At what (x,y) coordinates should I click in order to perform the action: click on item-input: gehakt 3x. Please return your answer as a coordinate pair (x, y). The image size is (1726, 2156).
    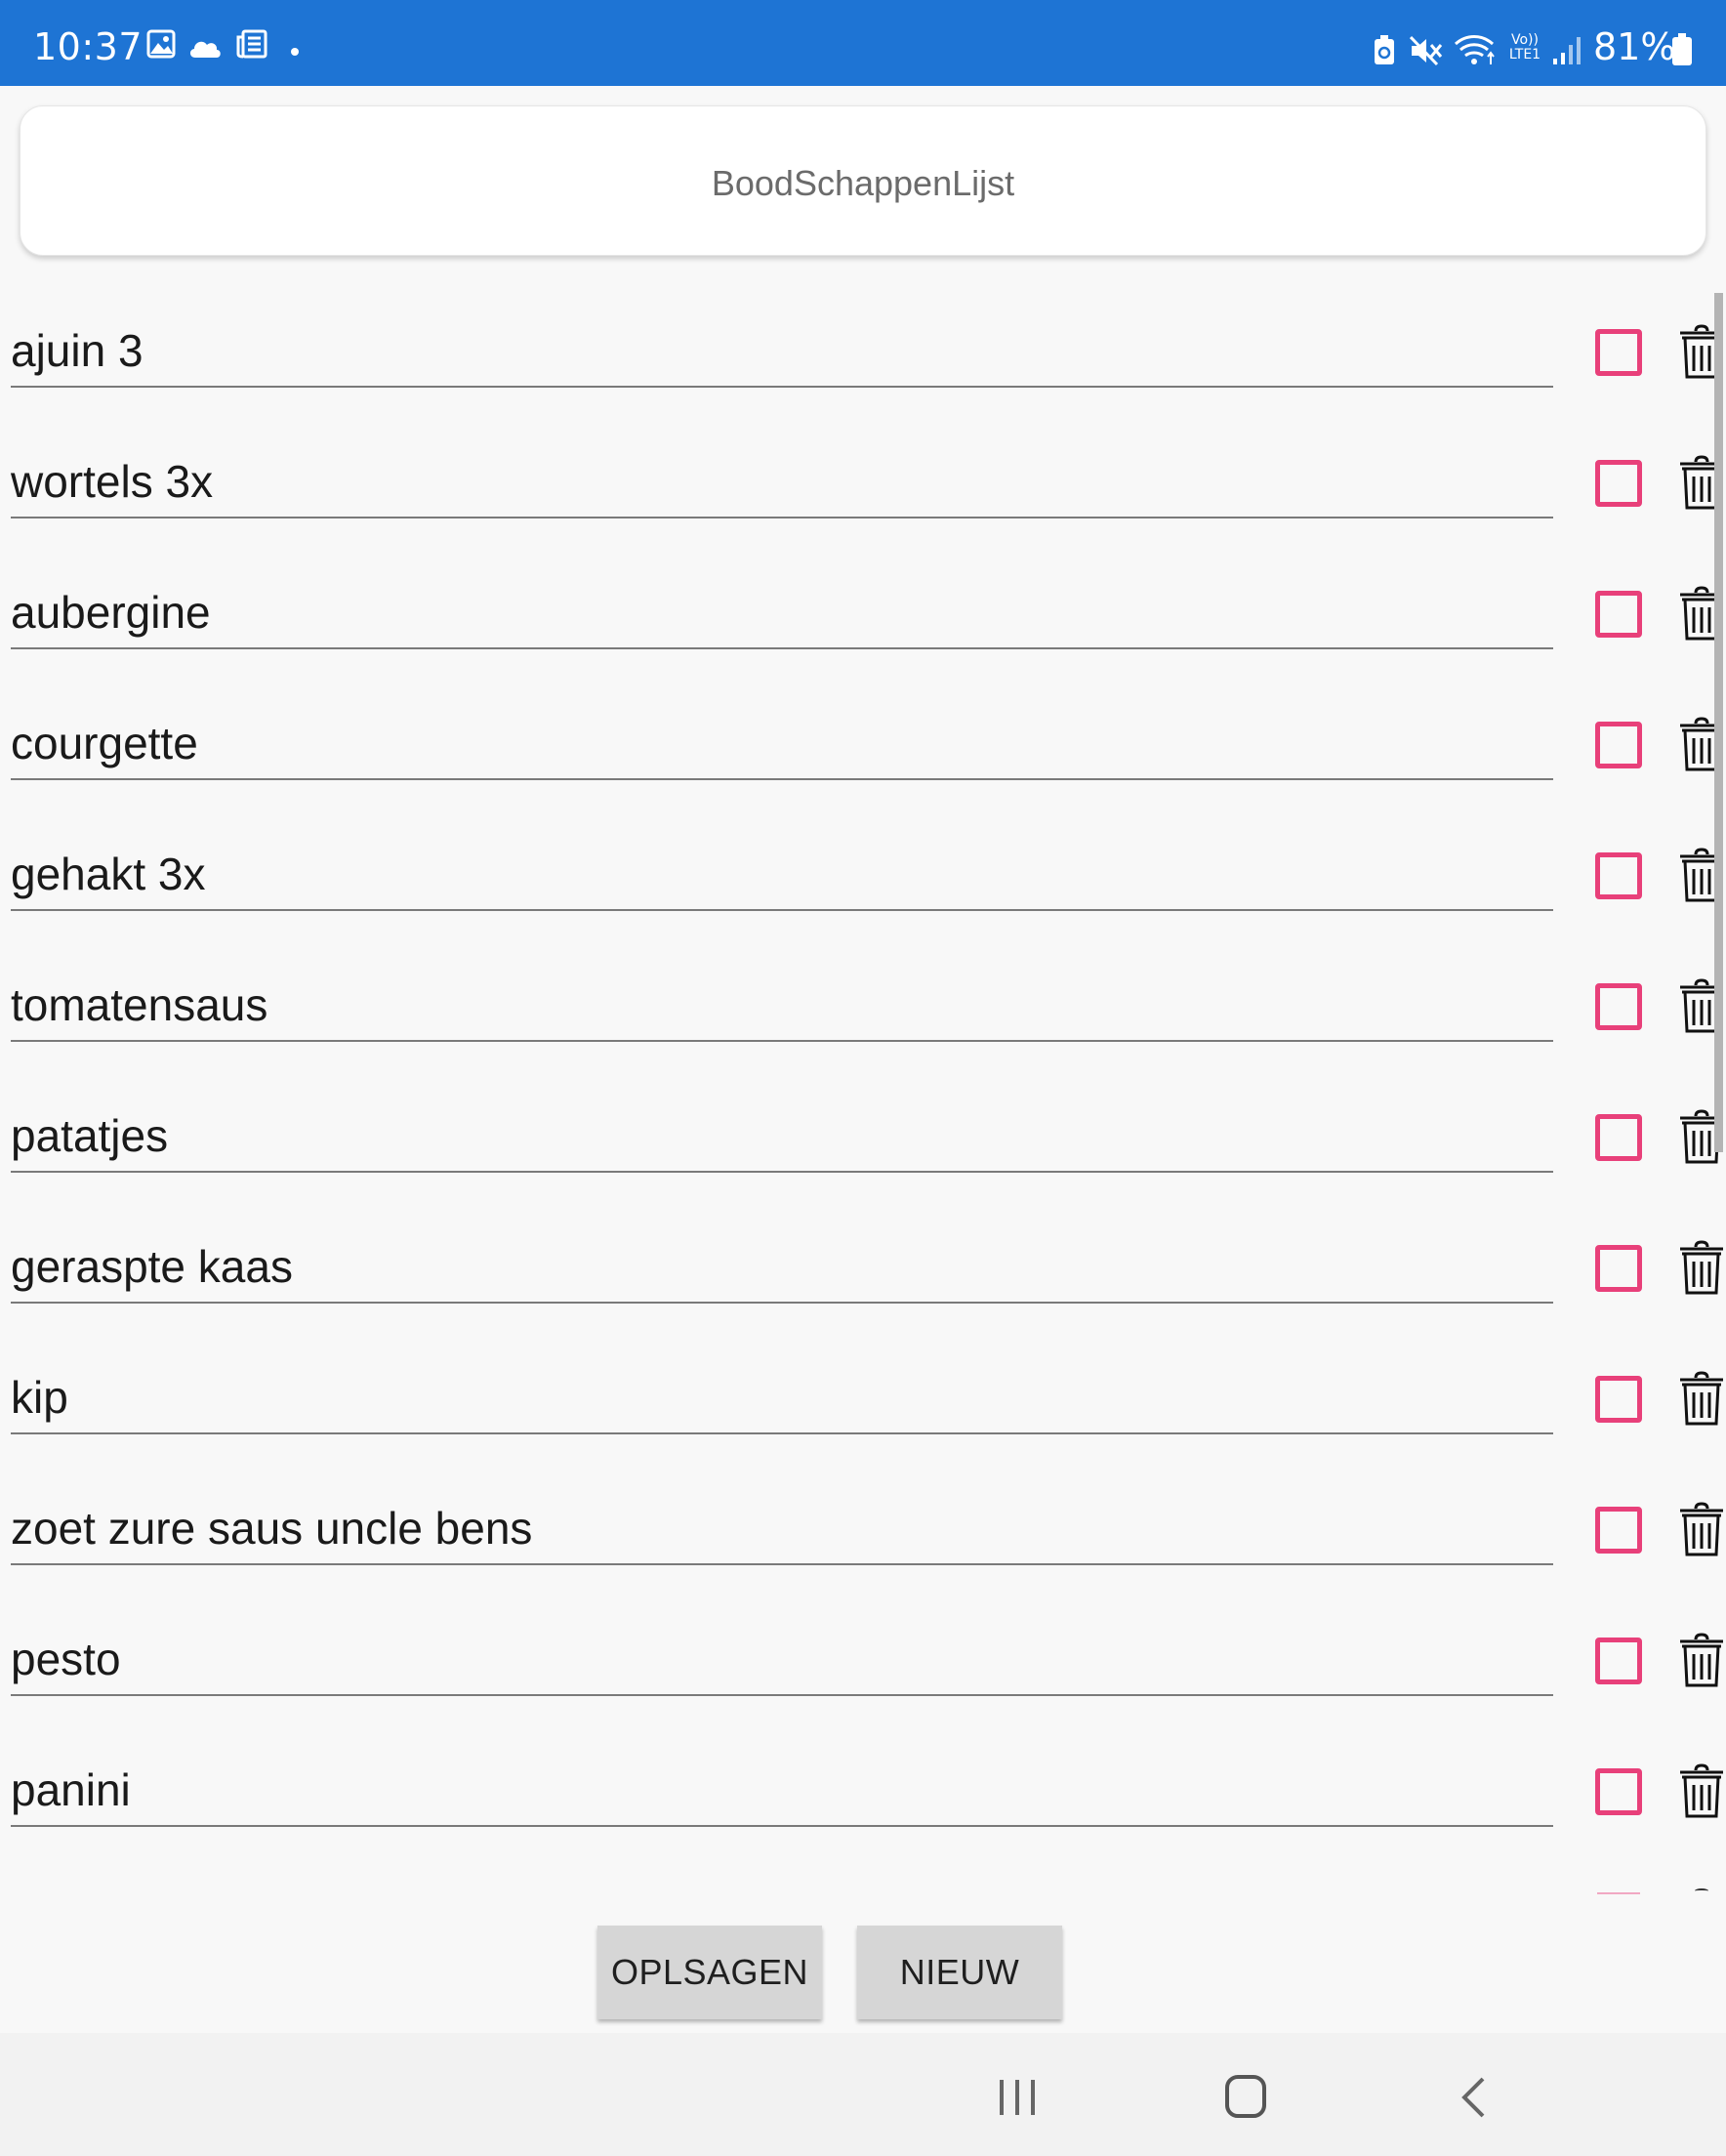
    Looking at the image, I should click on (108, 874).